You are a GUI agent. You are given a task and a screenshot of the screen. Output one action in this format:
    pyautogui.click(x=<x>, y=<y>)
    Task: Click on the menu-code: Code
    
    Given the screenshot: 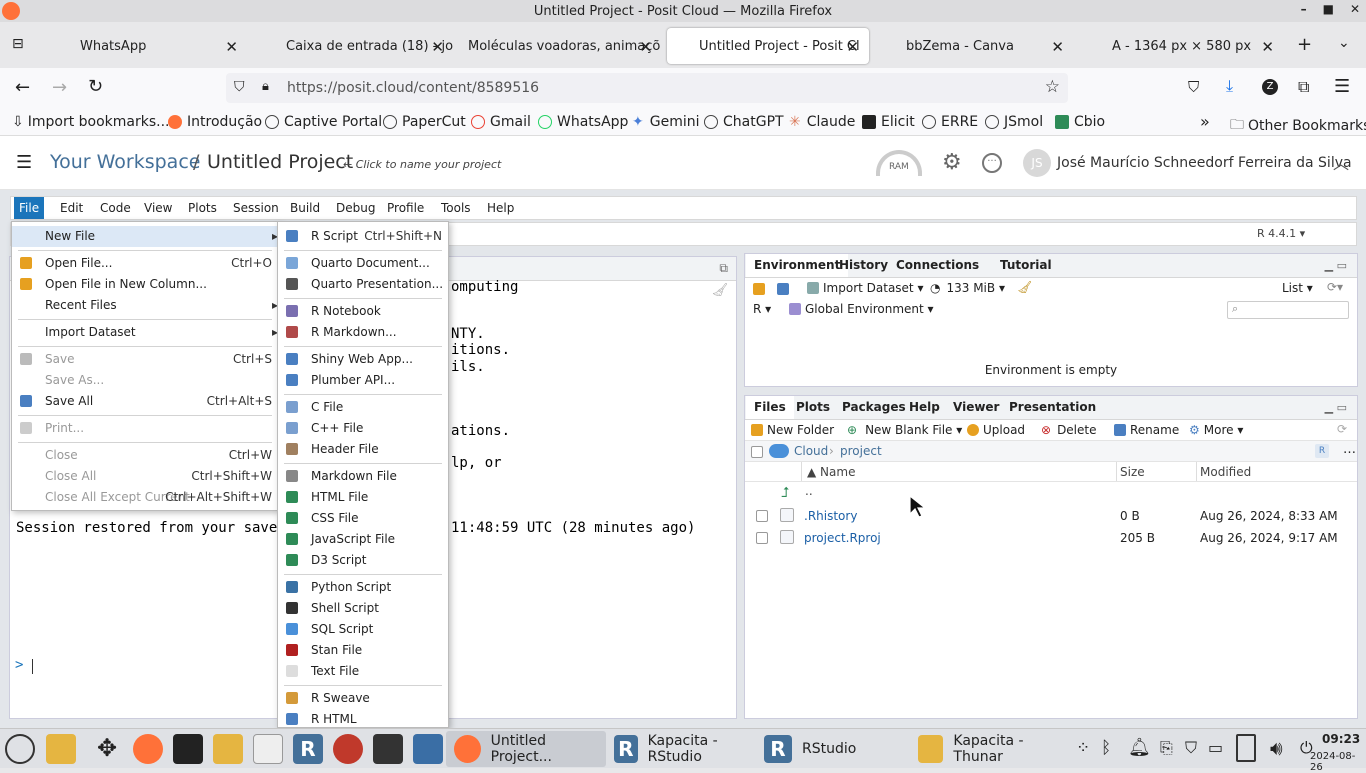 What is the action you would take?
    pyautogui.click(x=115, y=208)
    